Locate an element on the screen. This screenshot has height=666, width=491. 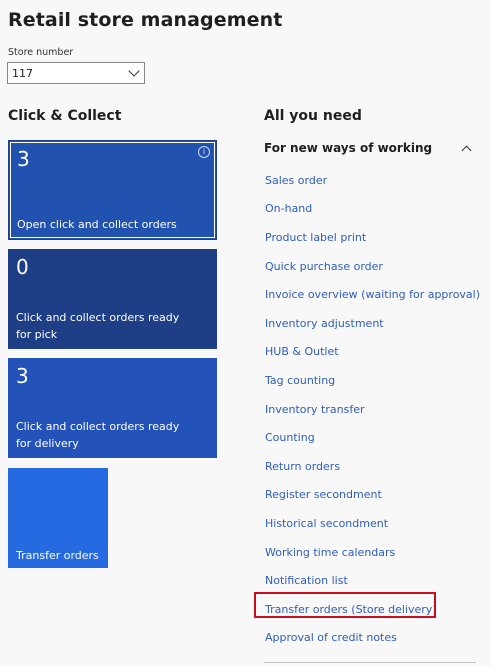
link-return-orders: Return orders is located at coordinates (302, 466).